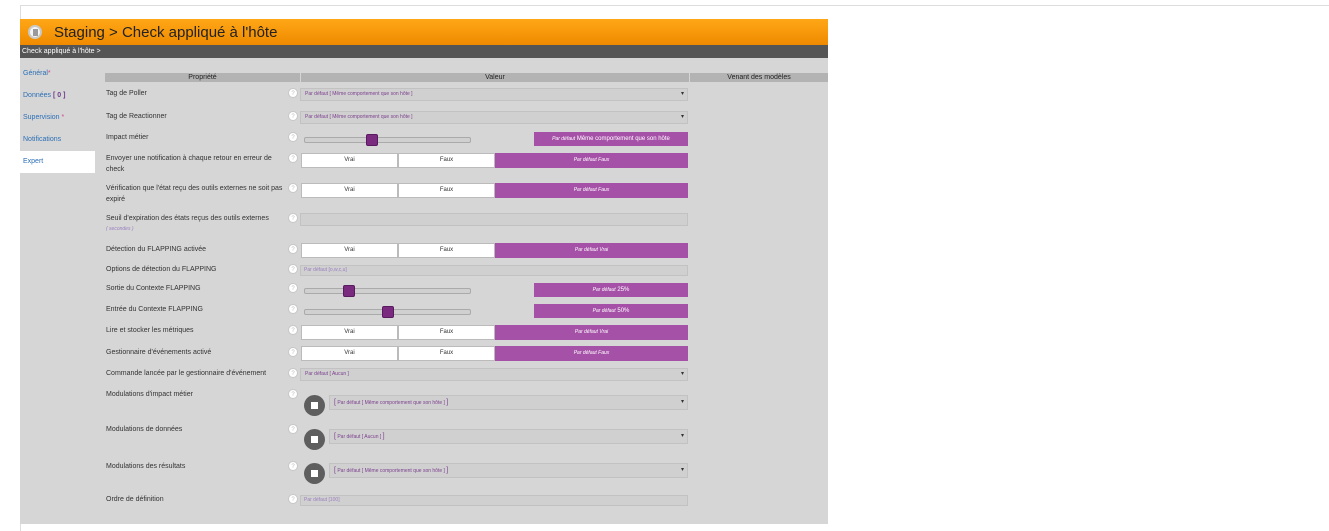 The height and width of the screenshot is (531, 1329). Describe the element at coordinates (494, 500) in the screenshot. I see `definition-order-input: Par défaut [100]` at that location.